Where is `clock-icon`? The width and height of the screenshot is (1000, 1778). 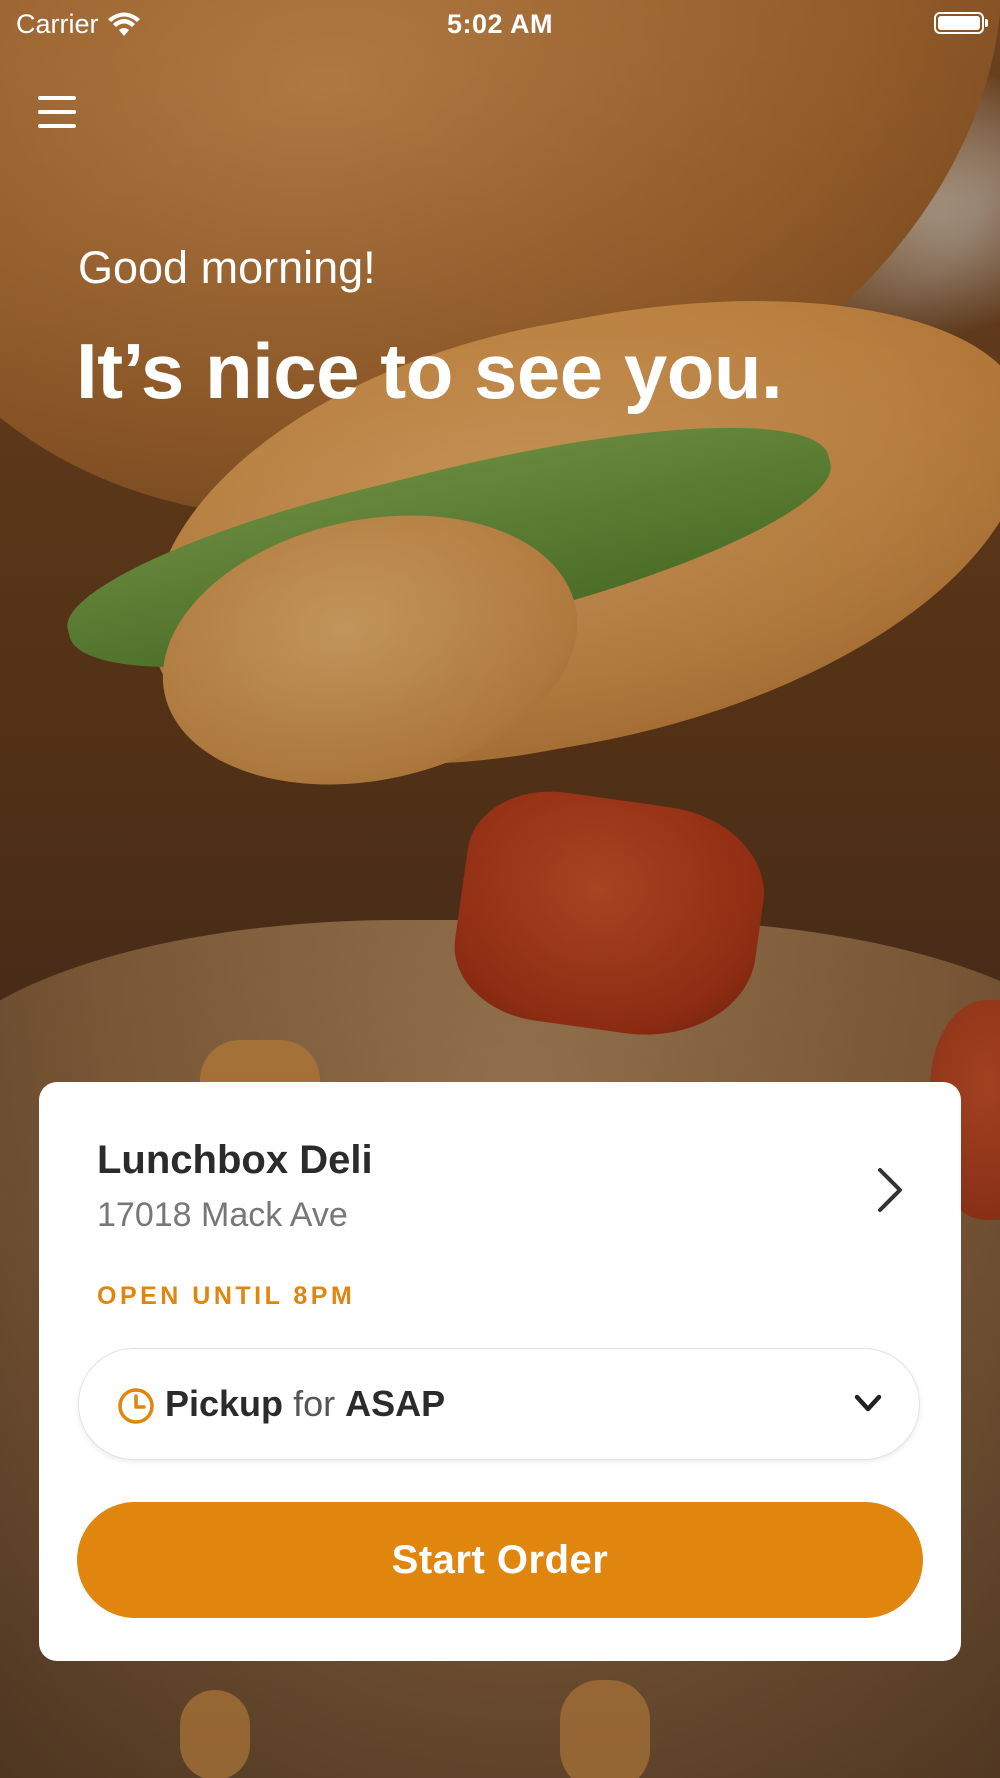
clock-icon is located at coordinates (136, 1406).